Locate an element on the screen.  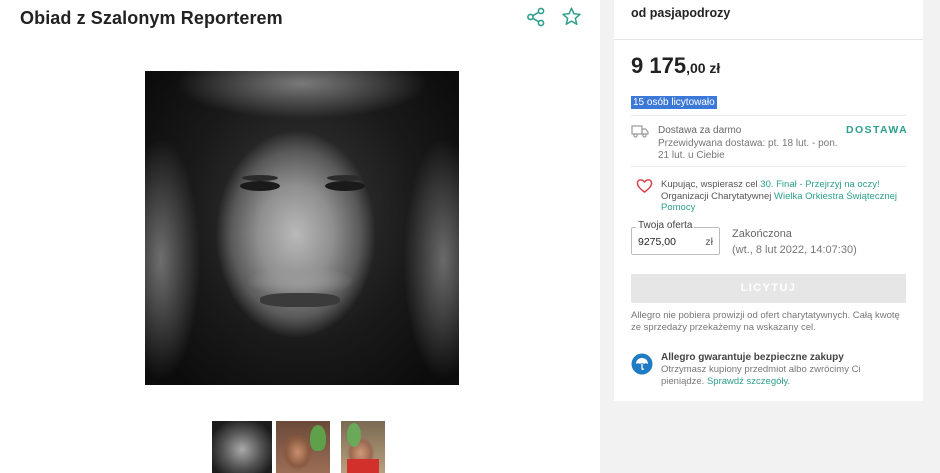
bid-button: LICYTUJ is located at coordinates (768, 288).